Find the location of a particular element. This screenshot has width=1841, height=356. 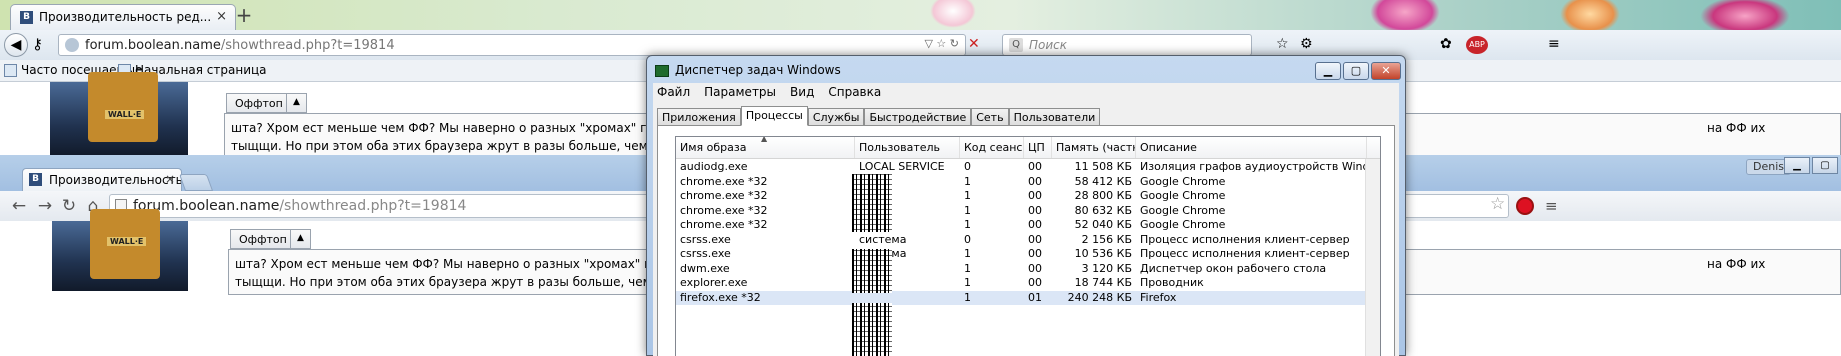

addon-icon: ✿ is located at coordinates (1446, 44).